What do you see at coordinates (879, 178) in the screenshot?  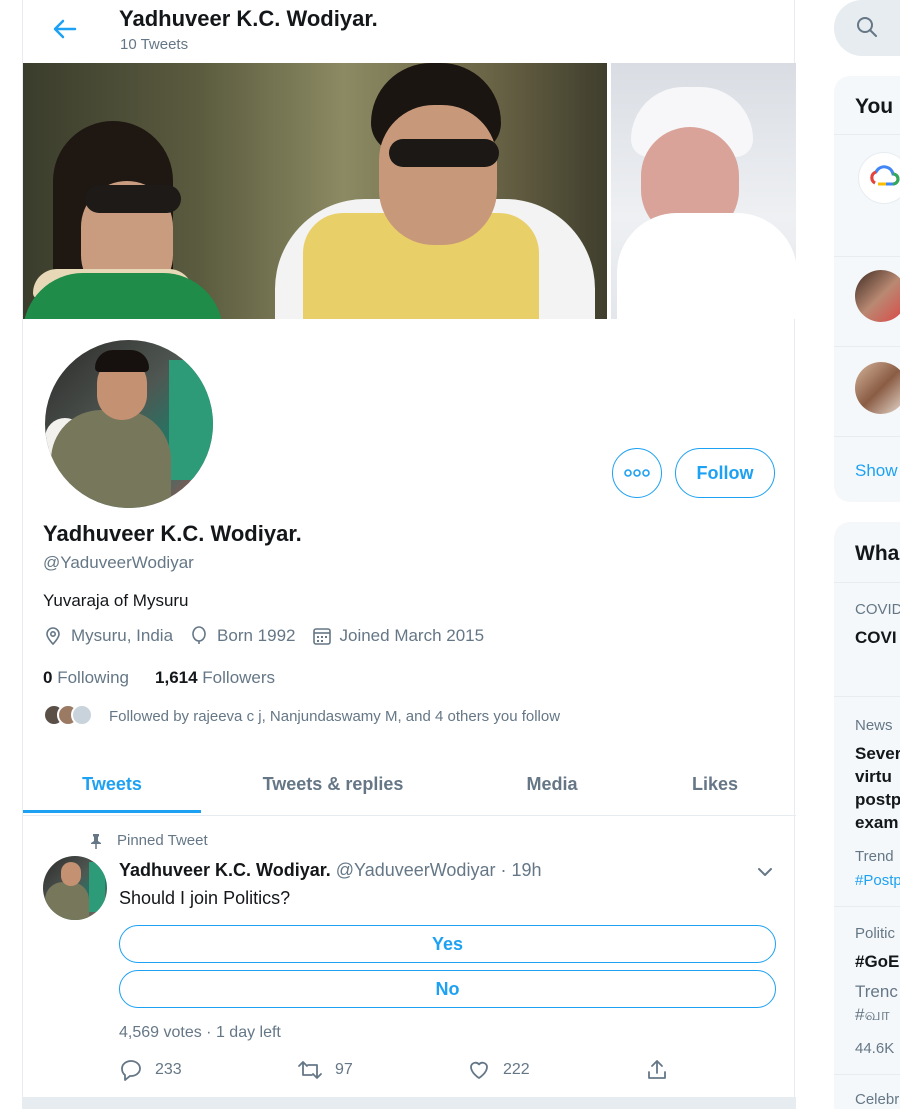 I see `google-cloud-logo-icon` at bounding box center [879, 178].